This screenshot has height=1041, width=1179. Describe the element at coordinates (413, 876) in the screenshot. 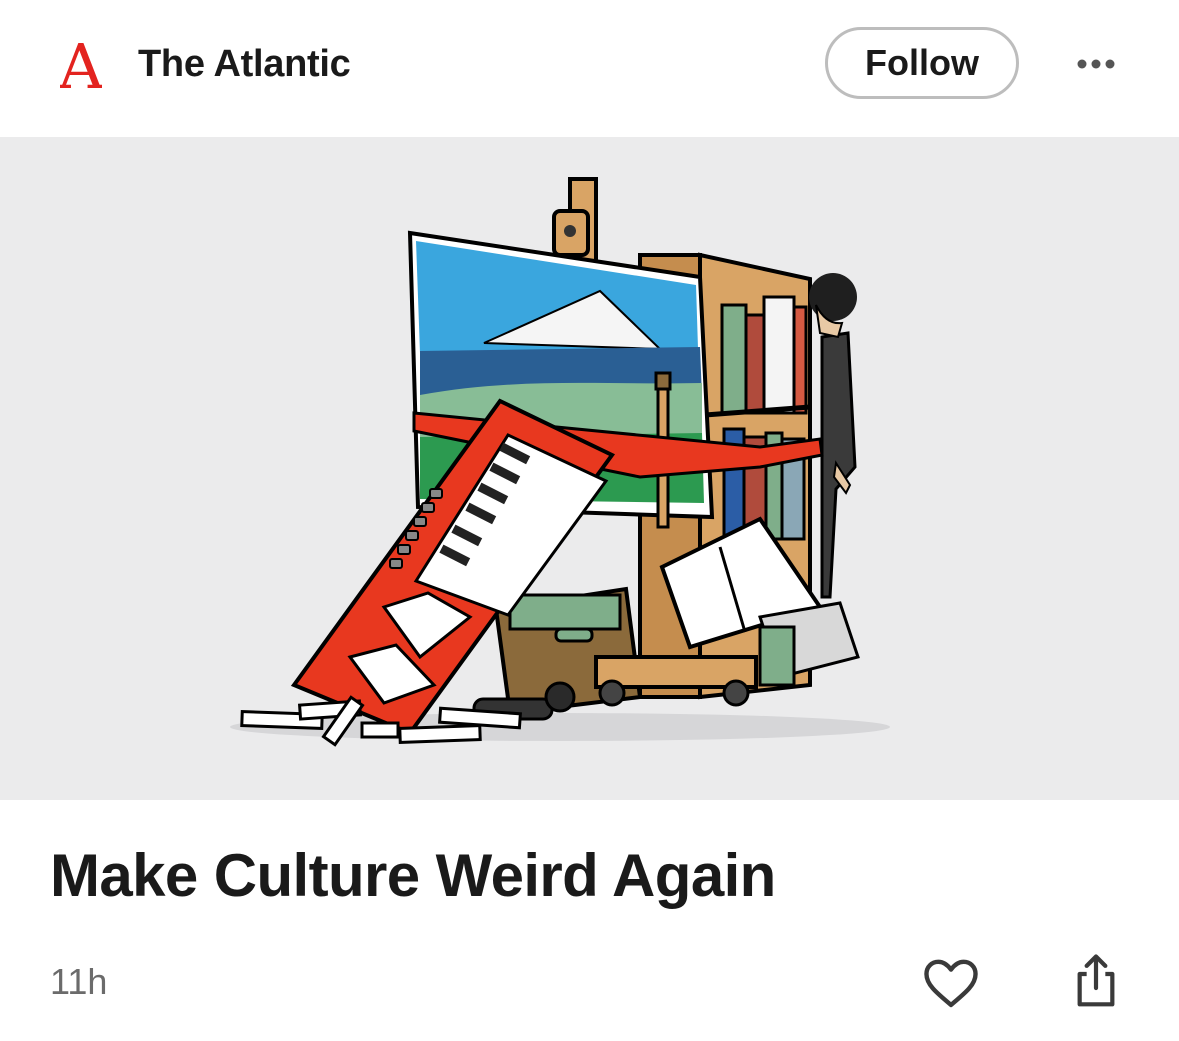

I see `article-title: Make Culture Weird Again` at that location.